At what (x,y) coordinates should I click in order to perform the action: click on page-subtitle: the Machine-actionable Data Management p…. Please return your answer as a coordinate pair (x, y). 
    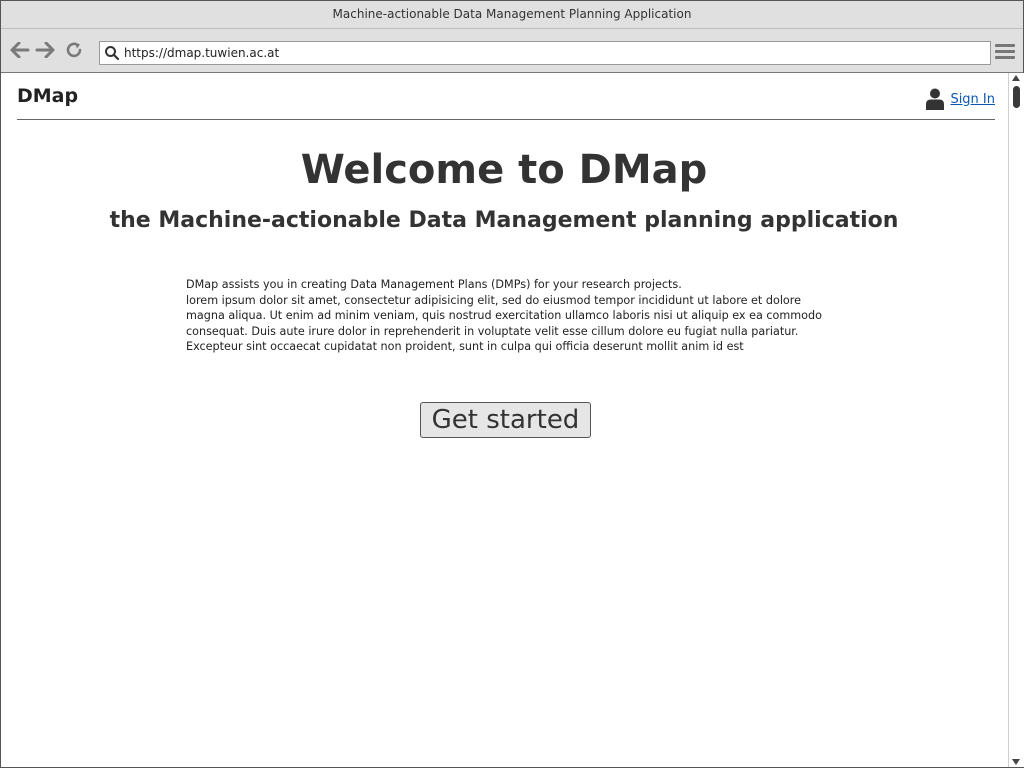
    Looking at the image, I should click on (504, 220).